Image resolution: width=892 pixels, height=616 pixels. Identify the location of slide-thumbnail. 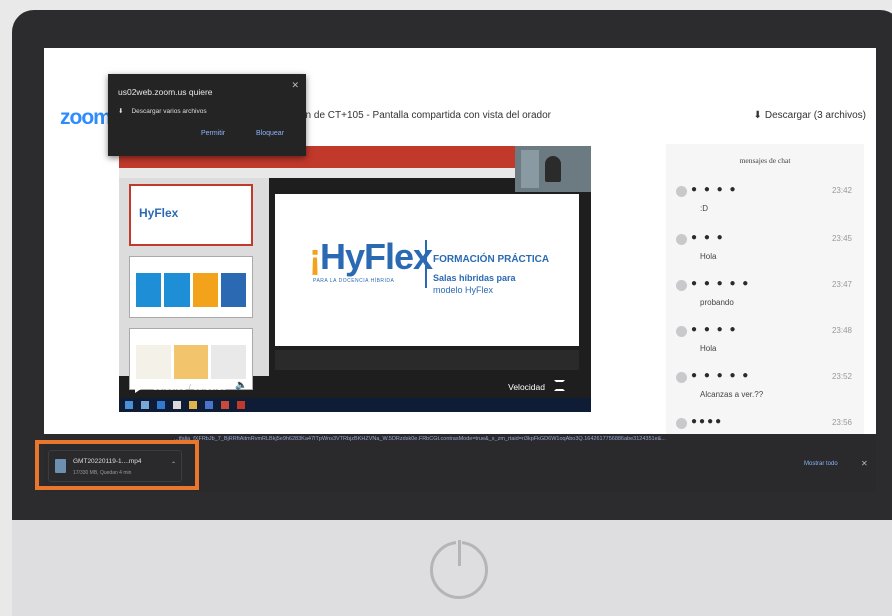
(191, 287).